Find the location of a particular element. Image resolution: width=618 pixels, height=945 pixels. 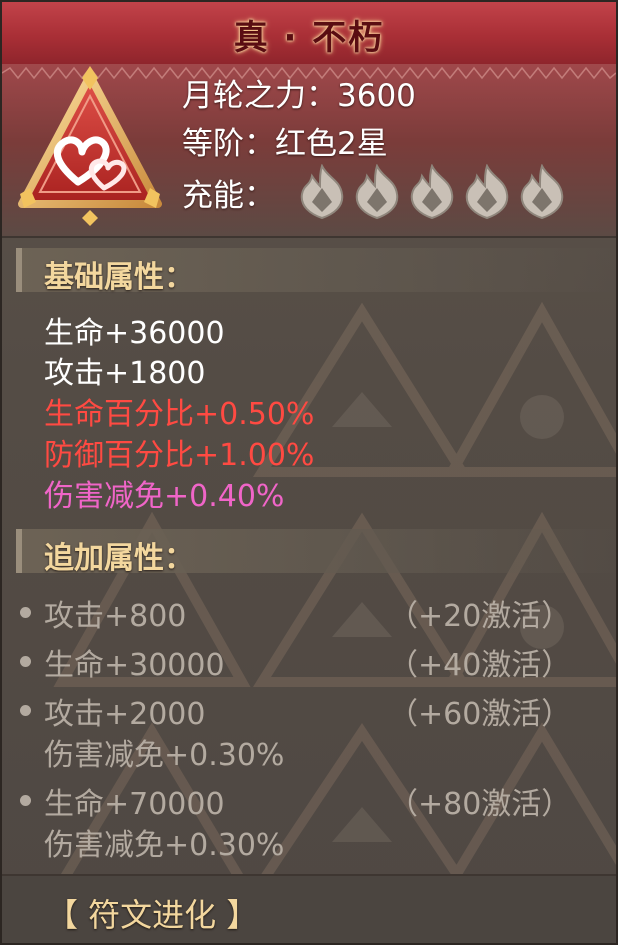

rune-evolve-link: 【 符文进化 】 is located at coordinates (152, 913).